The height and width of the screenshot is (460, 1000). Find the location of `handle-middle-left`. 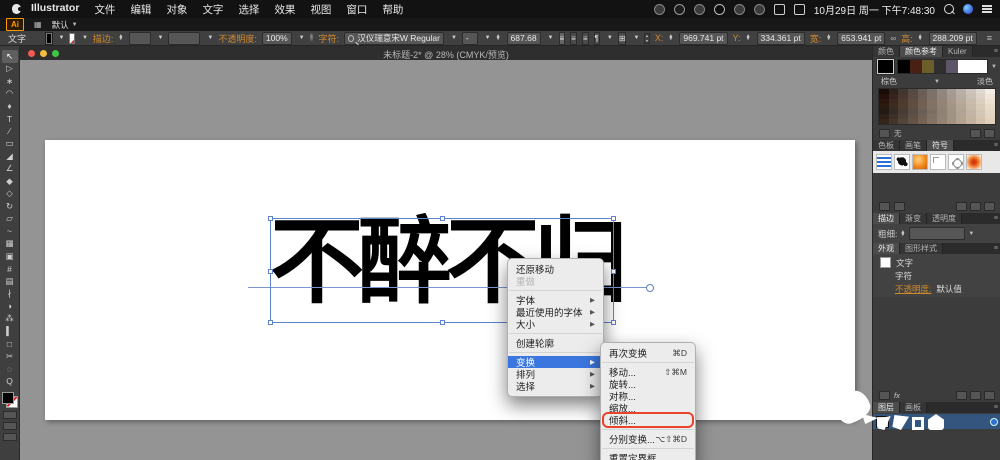

handle-middle-left is located at coordinates (270, 271).